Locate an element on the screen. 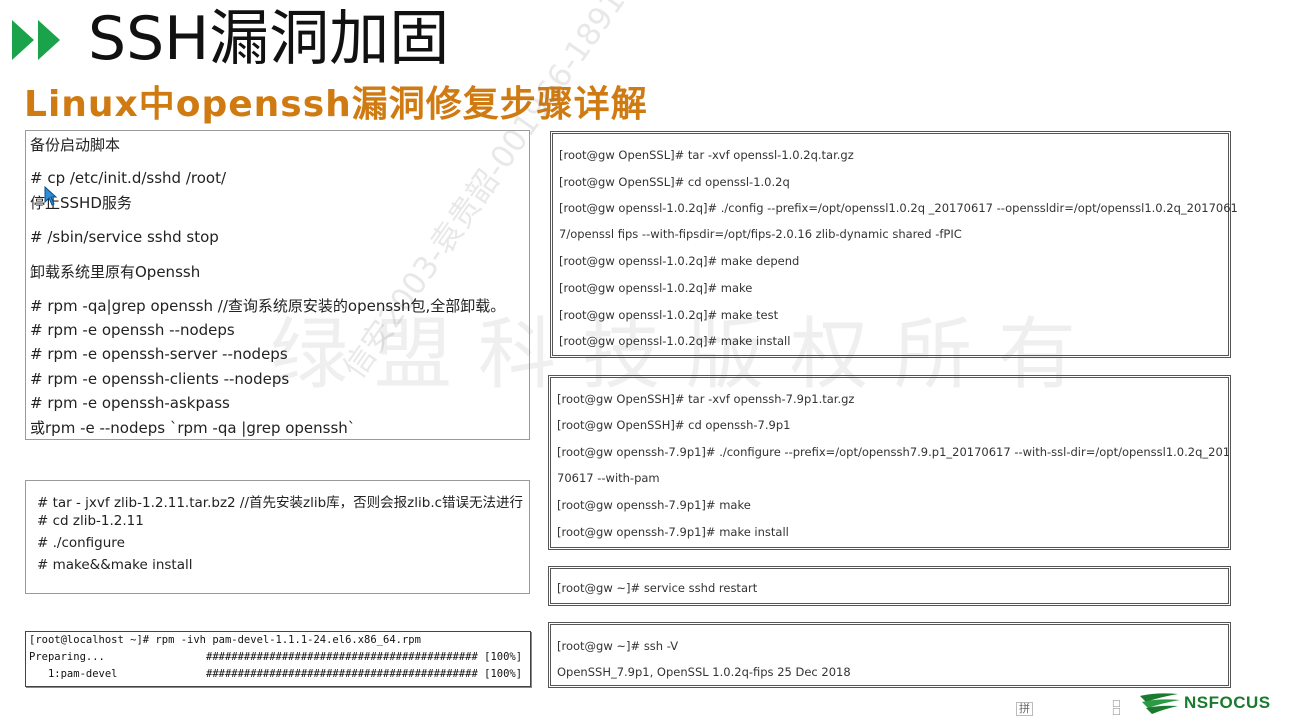  terminal-line: [root@gw openssl-1.0.2q]# make install is located at coordinates (675, 341).